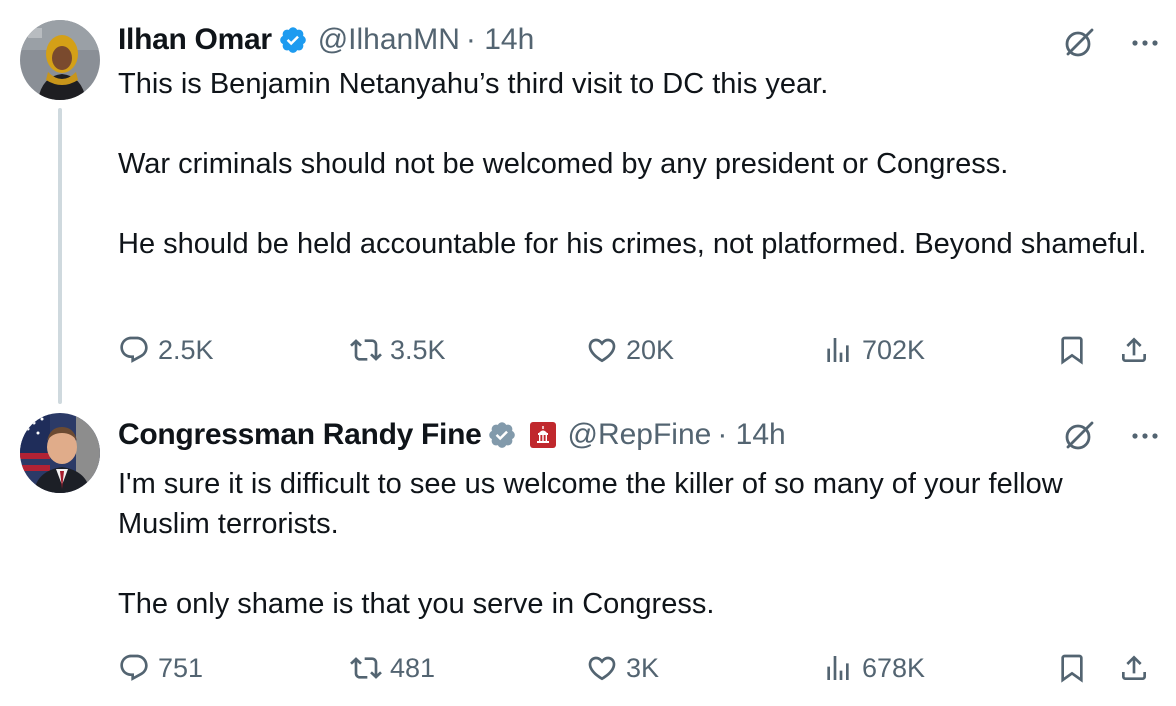 Image resolution: width=1176 pixels, height=706 pixels. I want to click on views-button: 702K, so click(873, 350).